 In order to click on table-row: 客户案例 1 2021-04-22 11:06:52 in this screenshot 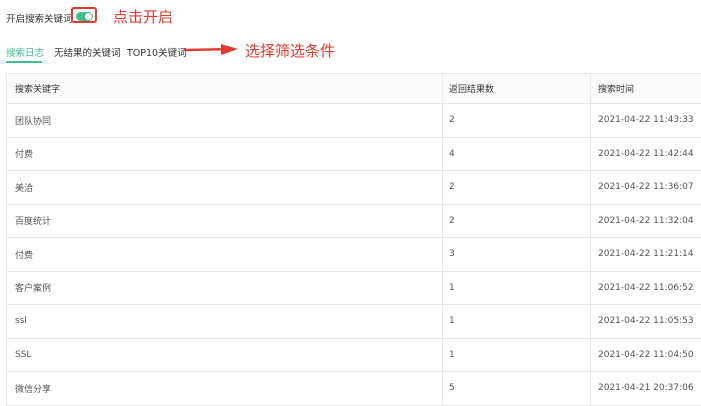, I will do `click(354, 288)`.